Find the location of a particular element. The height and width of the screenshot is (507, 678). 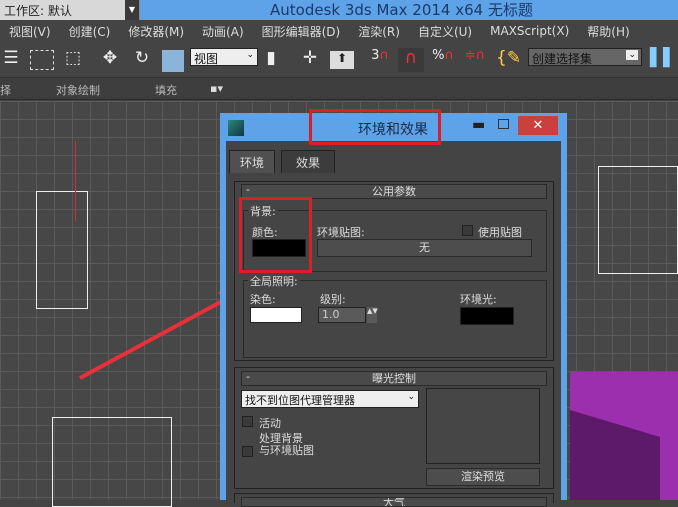

level-input: 1.0 is located at coordinates (342, 315).